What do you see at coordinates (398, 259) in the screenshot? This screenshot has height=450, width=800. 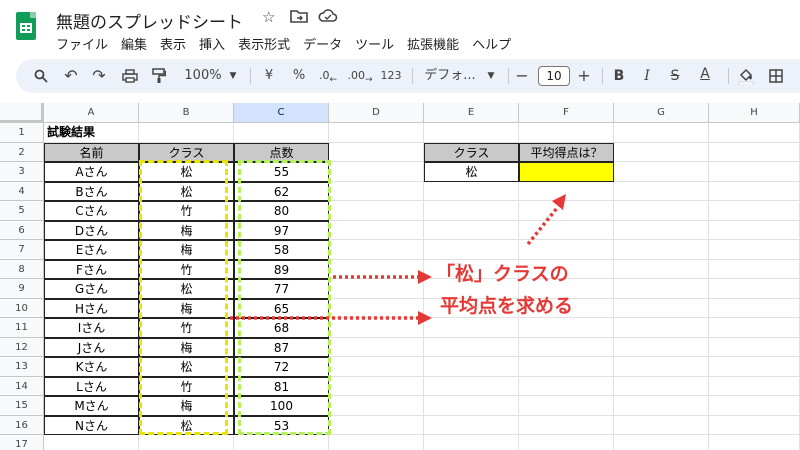 I see `annotation-arrows` at bounding box center [398, 259].